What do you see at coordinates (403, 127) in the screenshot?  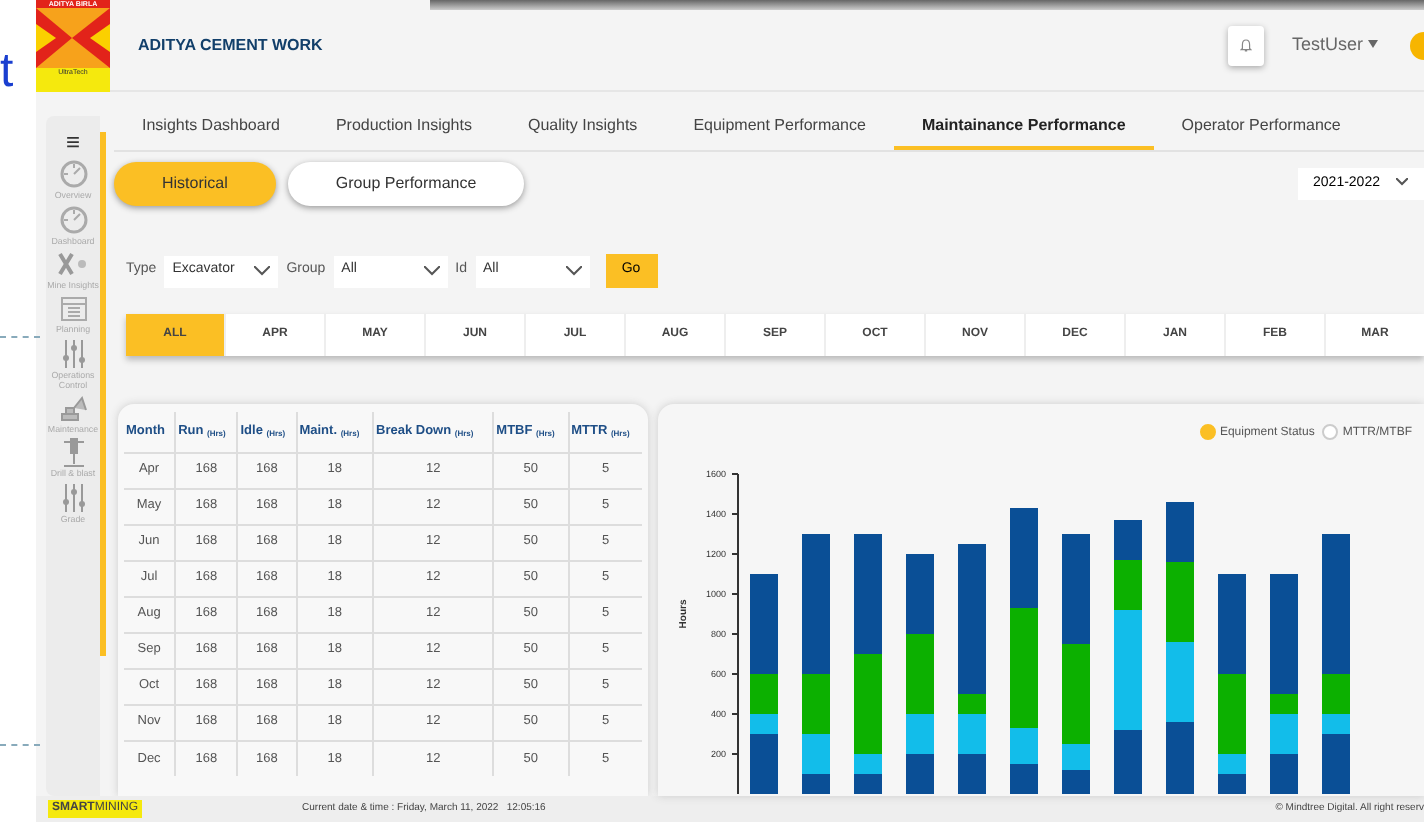 I see `nav-tab: Production Insights` at bounding box center [403, 127].